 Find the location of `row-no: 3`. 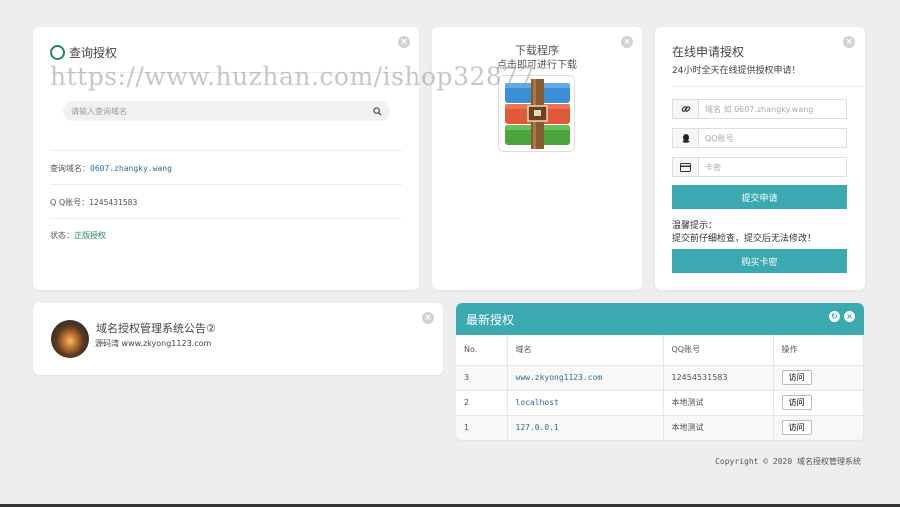

row-no: 3 is located at coordinates (482, 378).